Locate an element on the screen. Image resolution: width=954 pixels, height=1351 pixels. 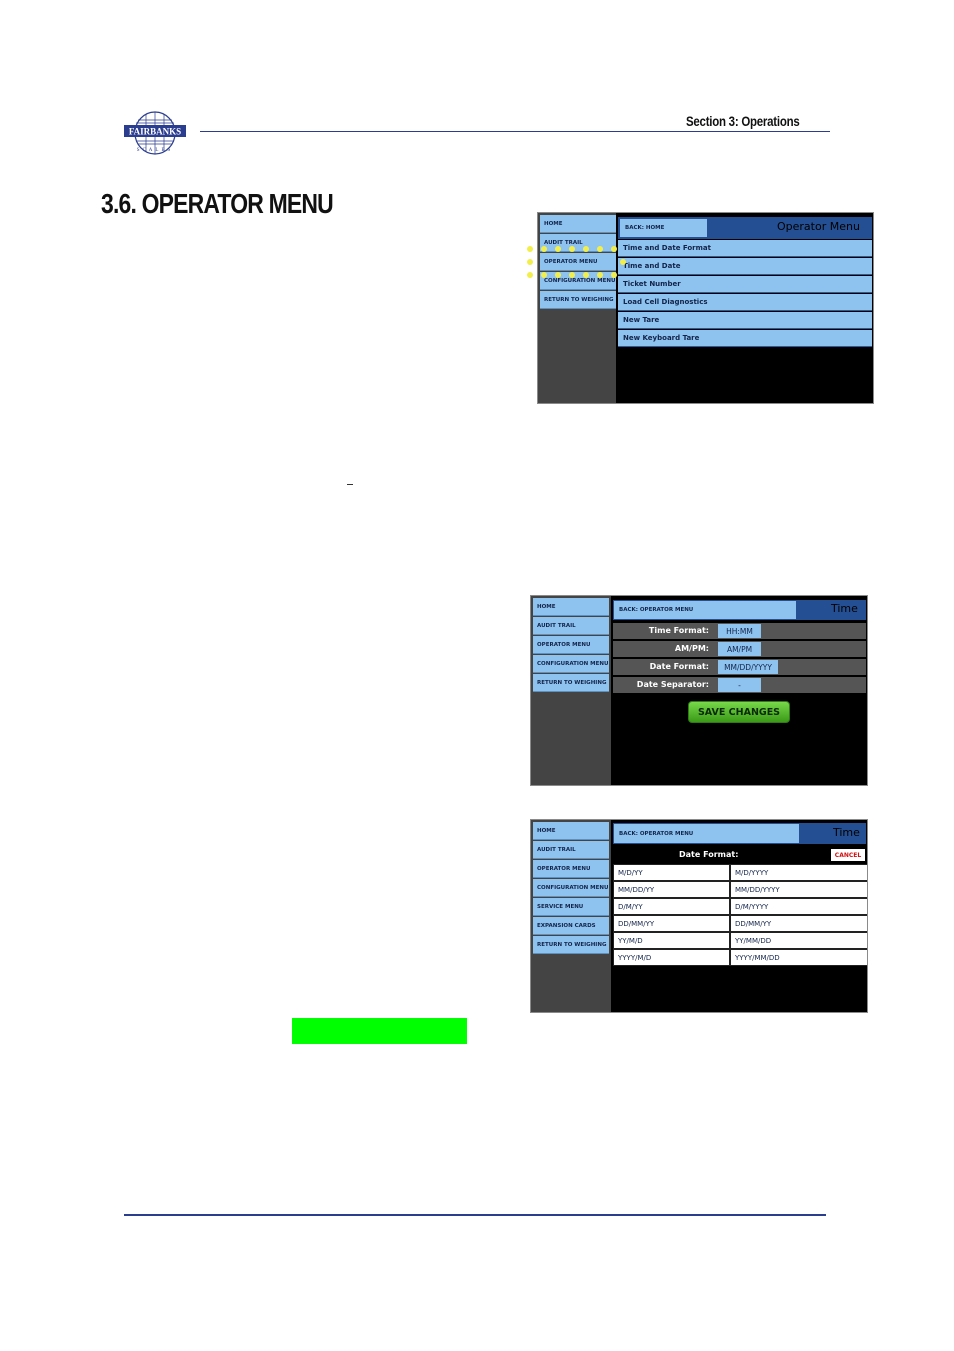
highlight-bar is located at coordinates (379, 1031).